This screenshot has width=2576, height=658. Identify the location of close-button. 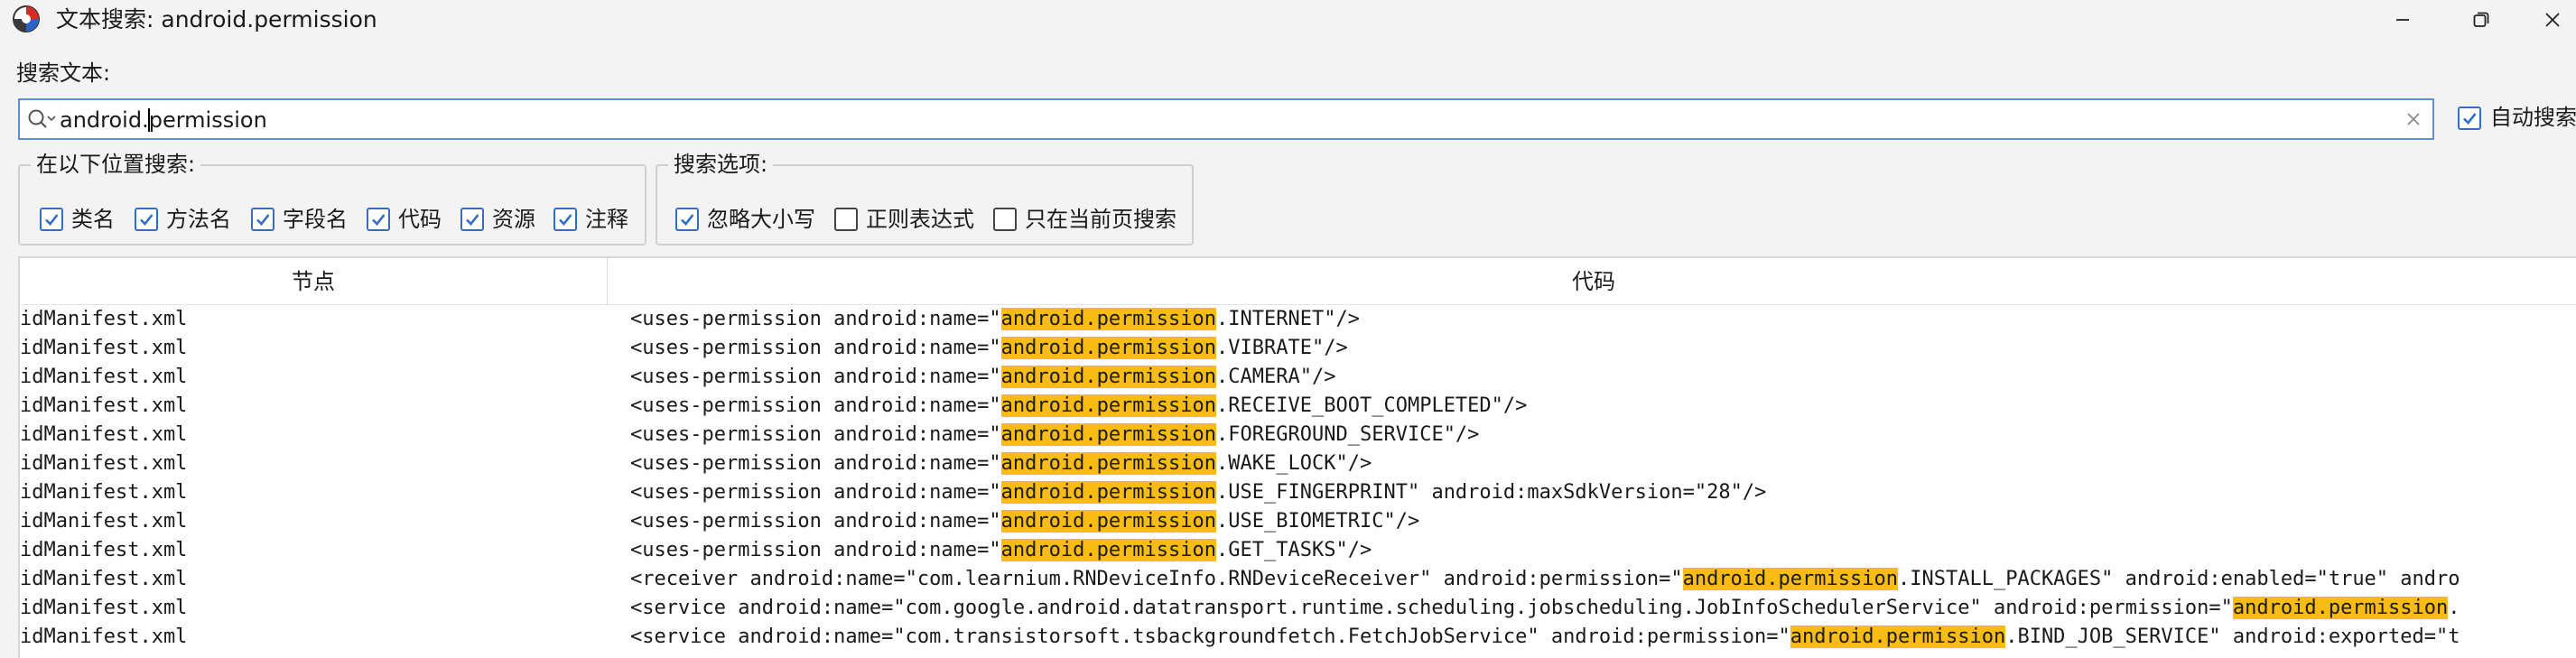
(2552, 20).